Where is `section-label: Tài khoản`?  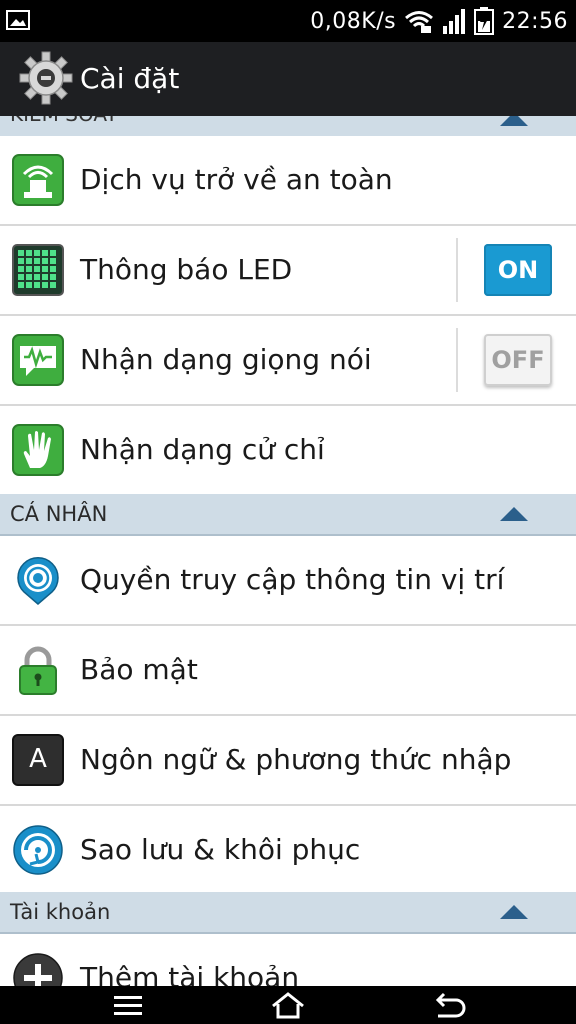
section-label: Tài khoản is located at coordinates (60, 912).